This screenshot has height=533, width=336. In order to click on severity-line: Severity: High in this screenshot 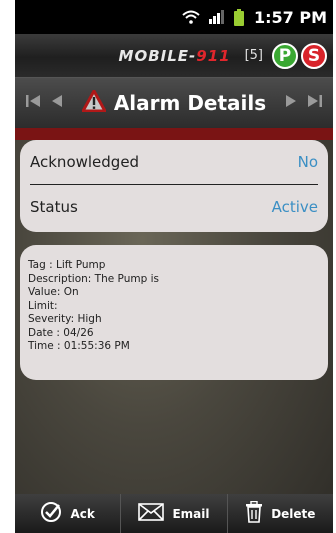, I will do `click(65, 319)`.